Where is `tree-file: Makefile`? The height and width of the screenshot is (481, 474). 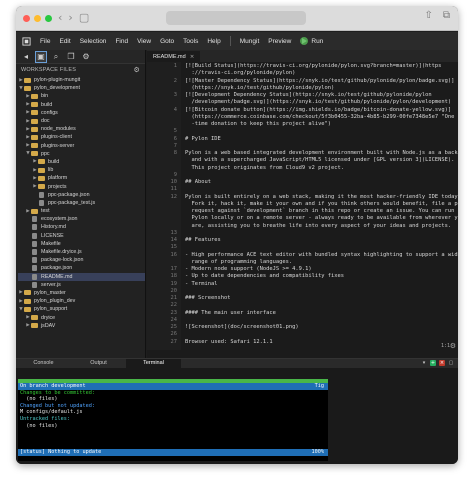 tree-file: Makefile is located at coordinates (81, 244).